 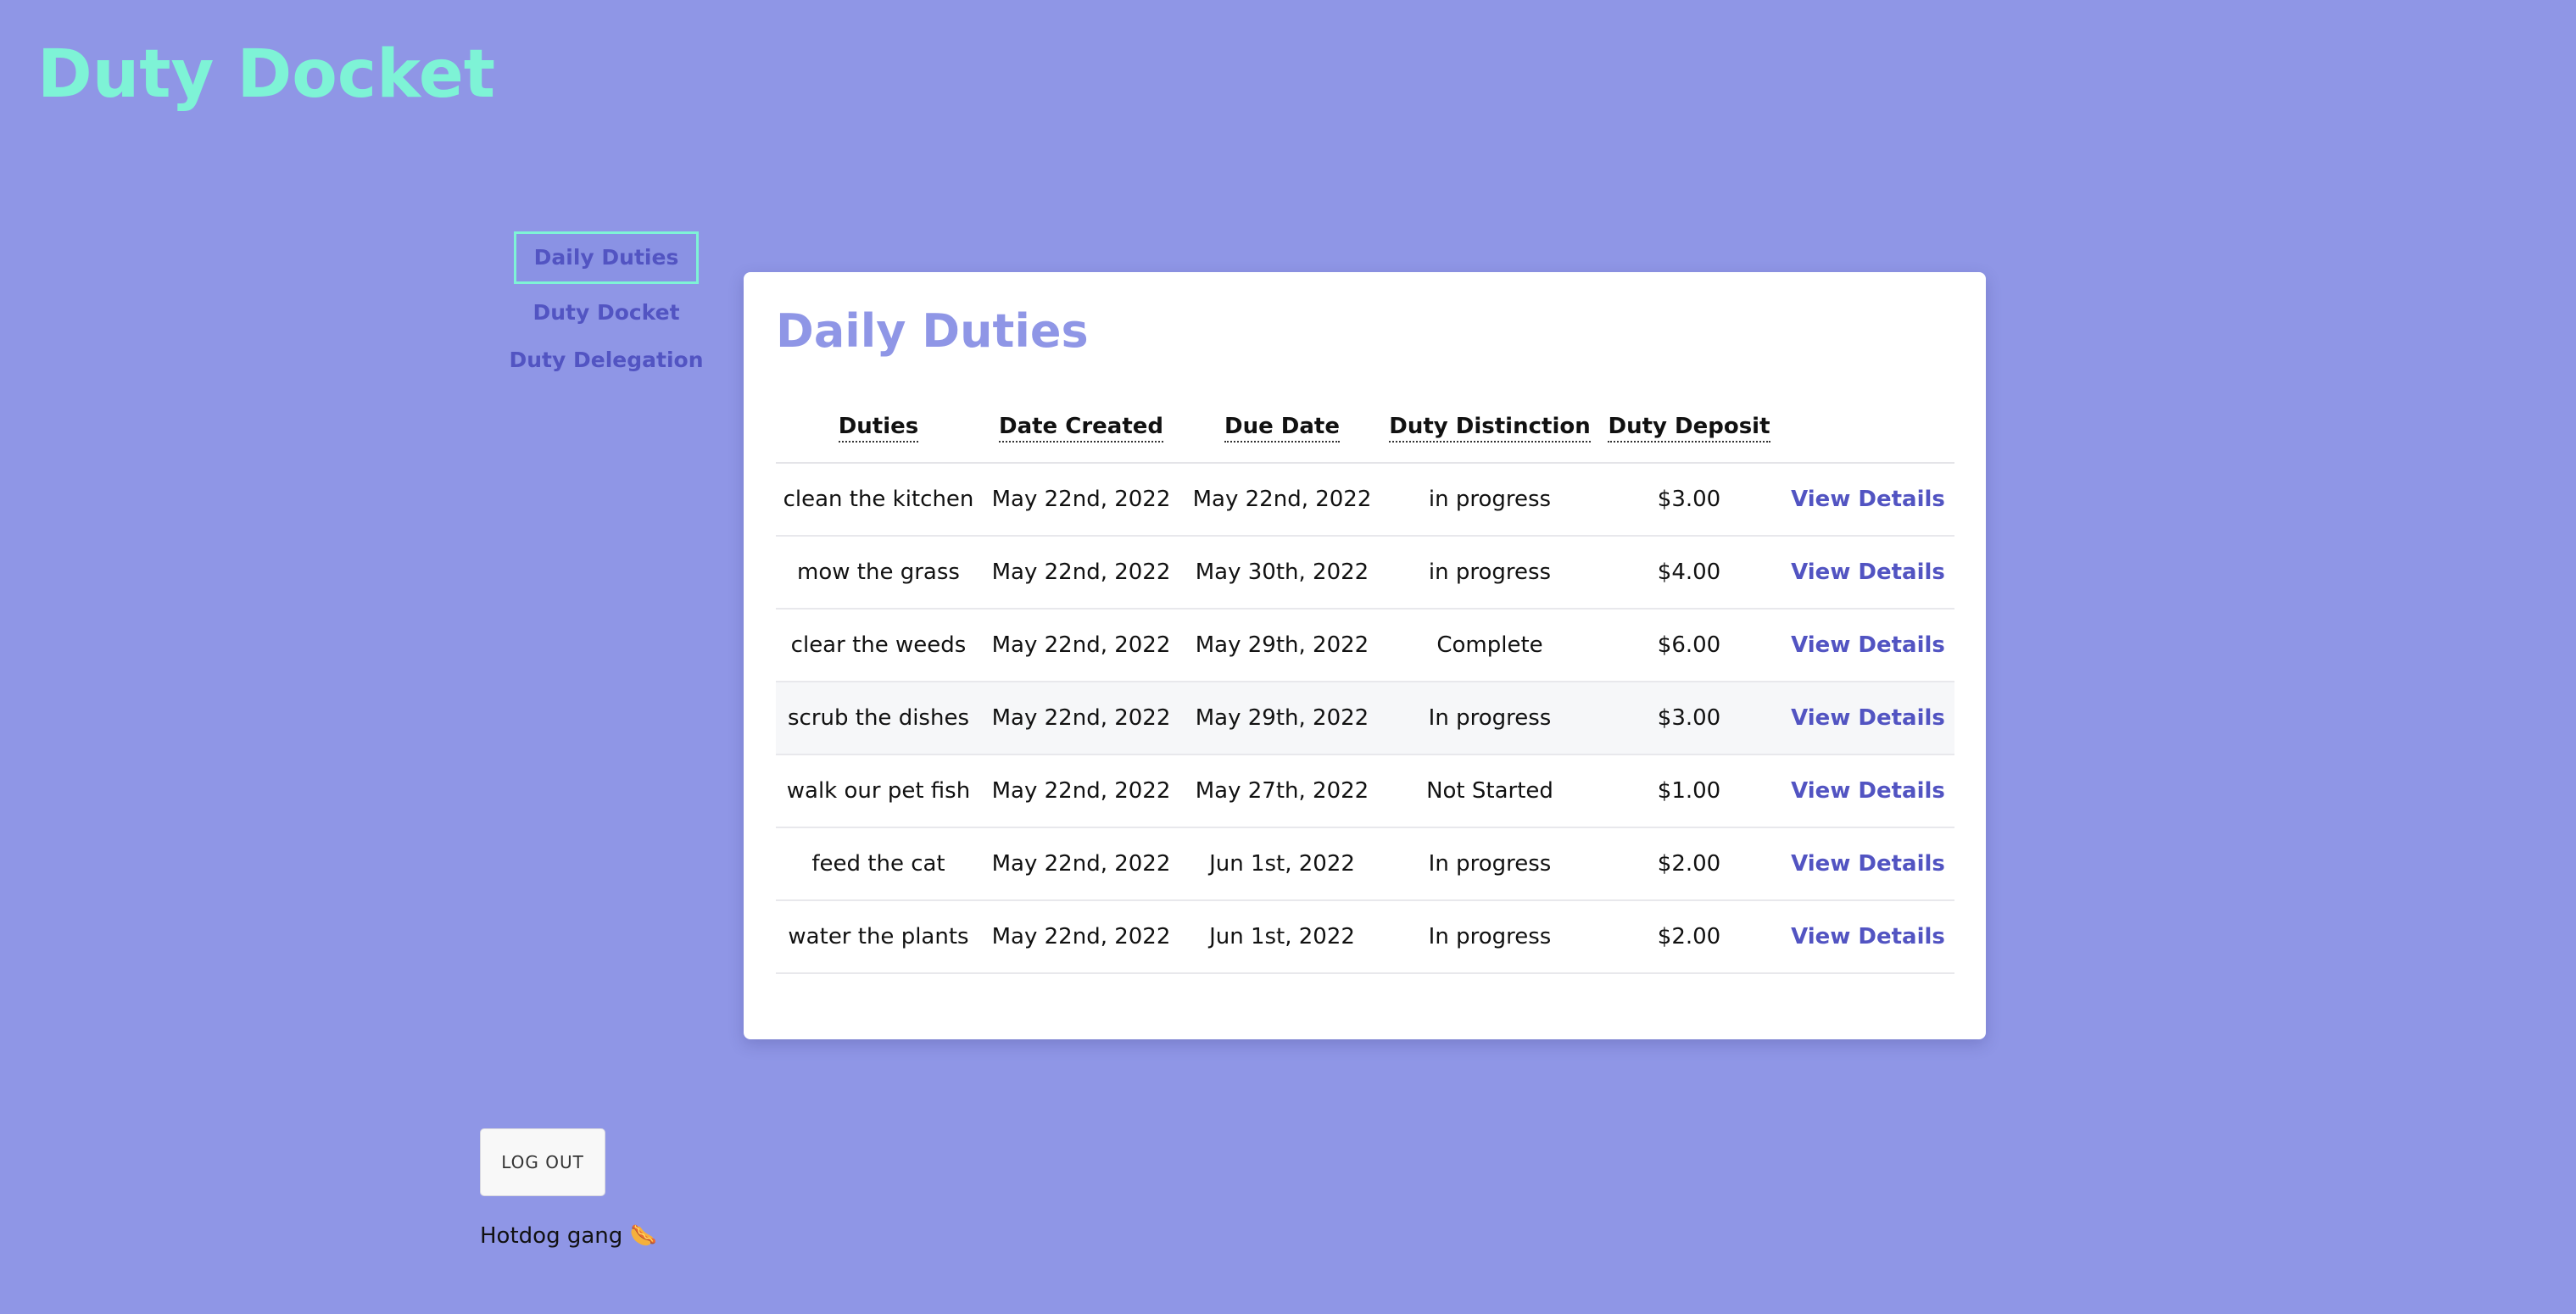 I want to click on cell-duty: clean the kitchen, so click(x=878, y=500).